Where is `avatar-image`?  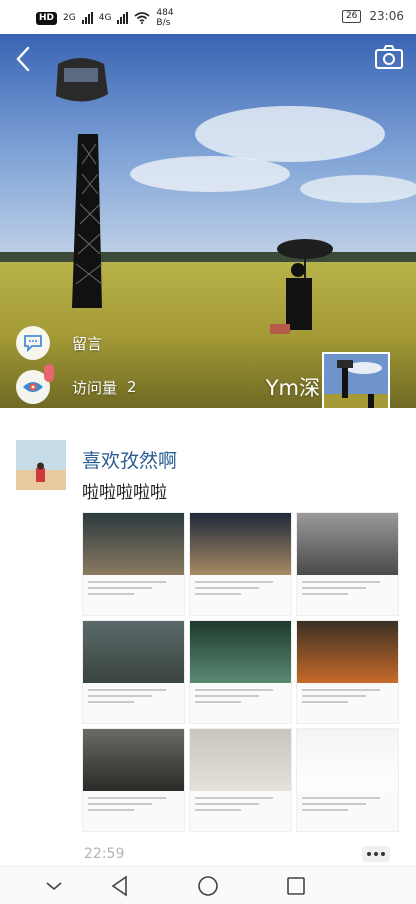
avatar-image is located at coordinates (356, 381).